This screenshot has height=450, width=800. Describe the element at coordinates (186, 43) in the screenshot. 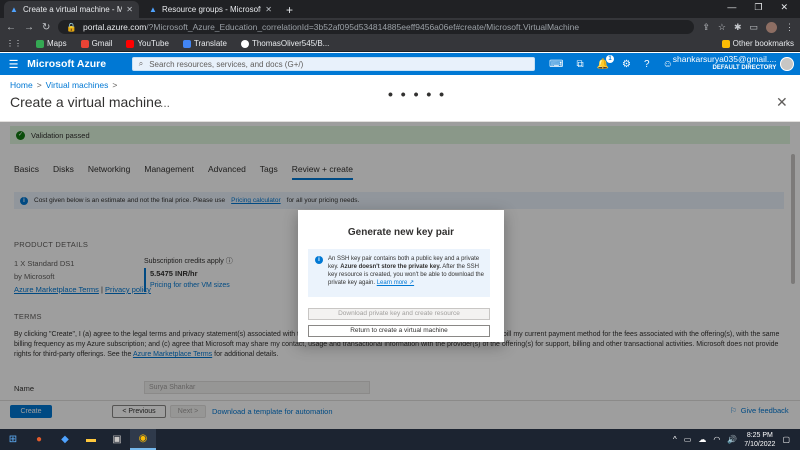

I see `translate-icon` at that location.